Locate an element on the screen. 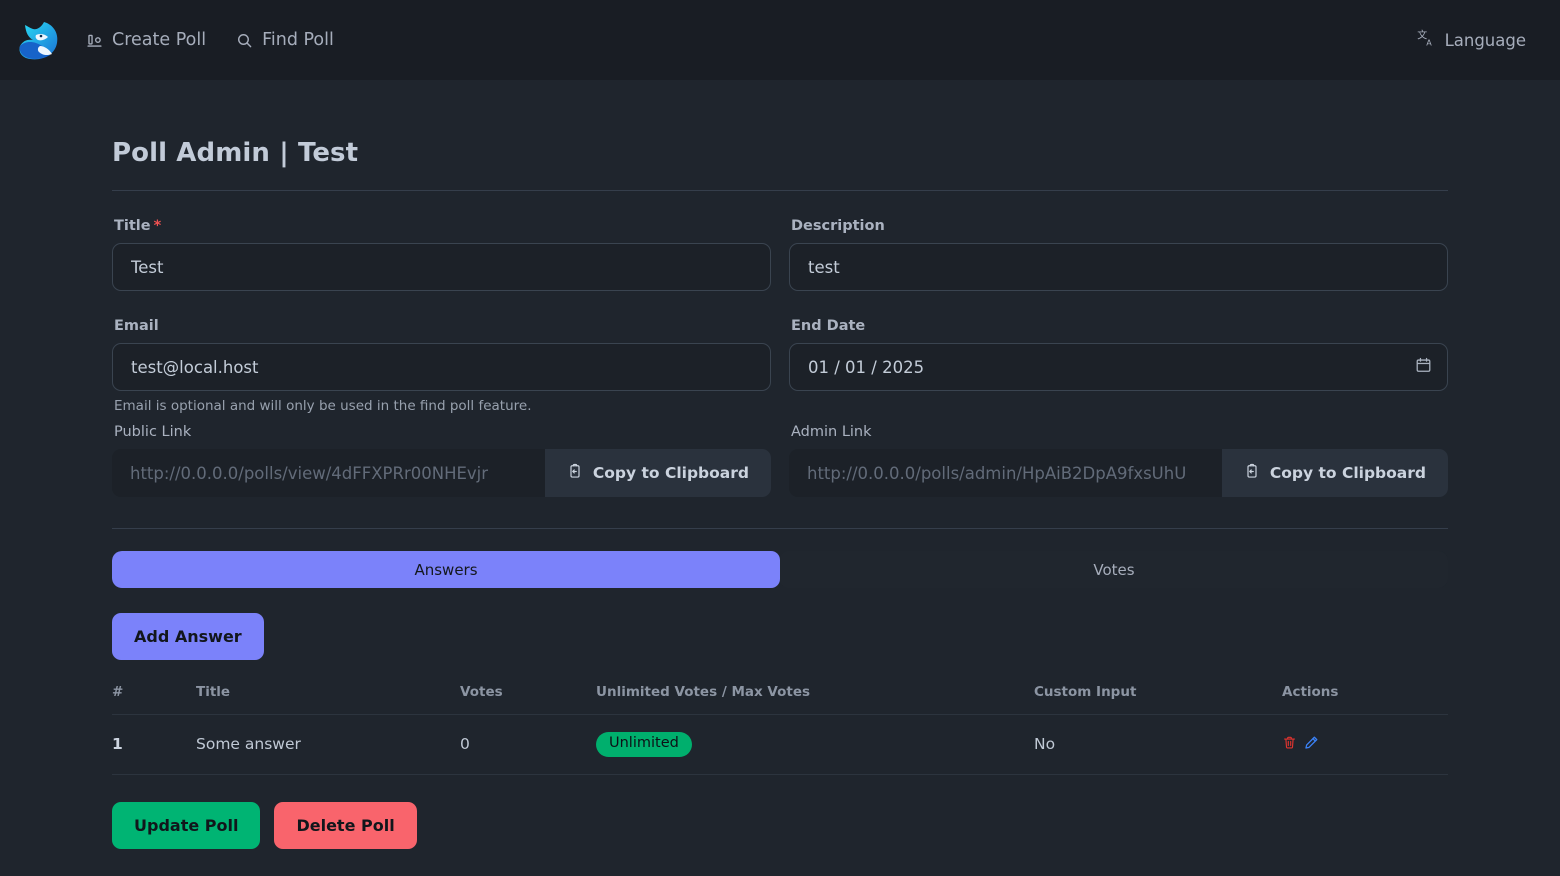  field-title-label: Title * is located at coordinates (441, 230).